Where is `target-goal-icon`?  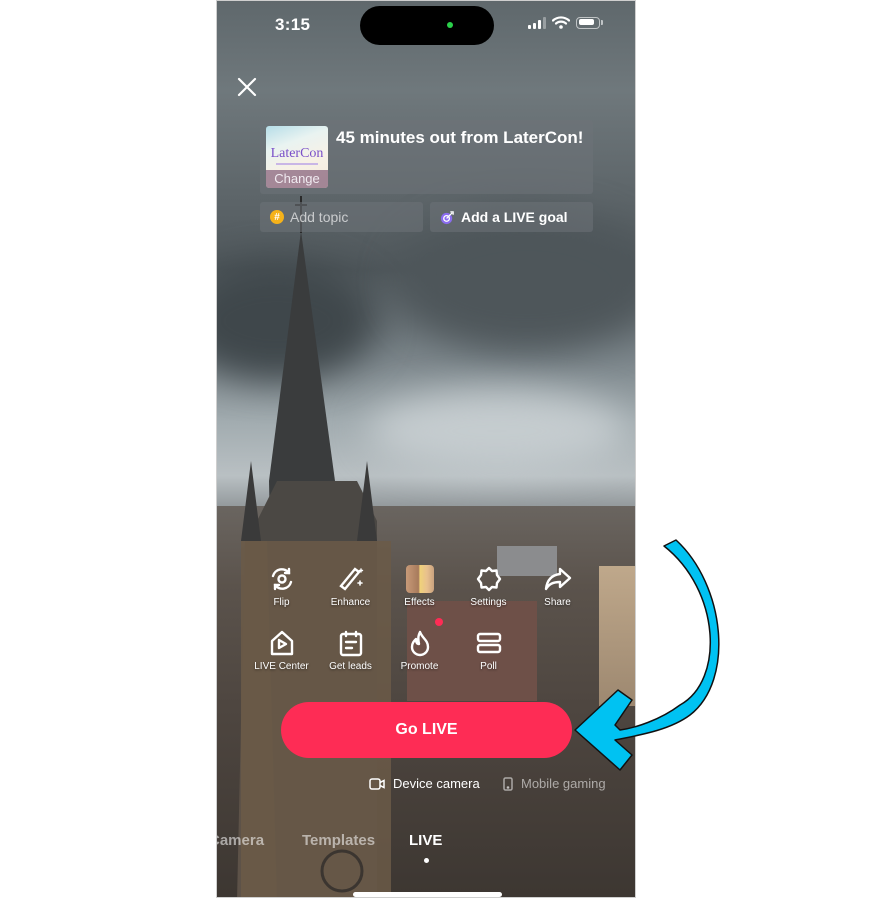 target-goal-icon is located at coordinates (447, 217).